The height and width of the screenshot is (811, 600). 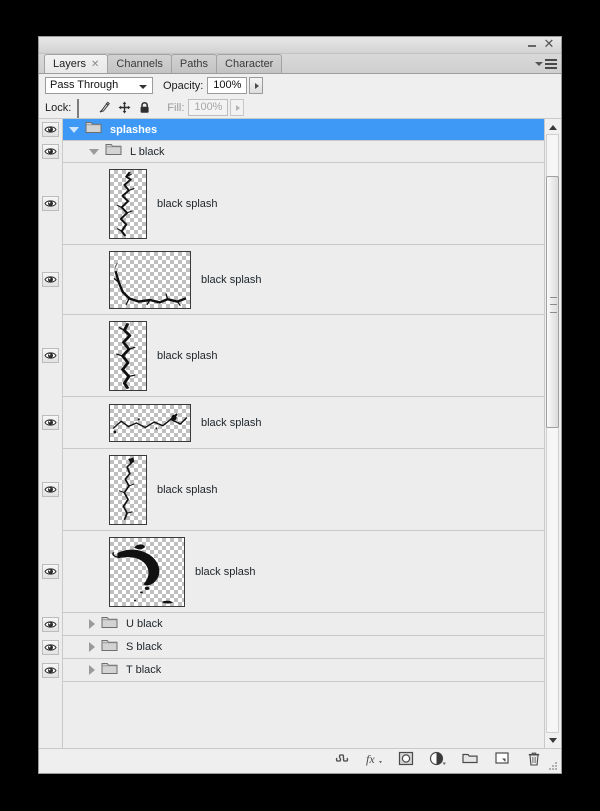 What do you see at coordinates (470, 760) in the screenshot?
I see `new-group-icon` at bounding box center [470, 760].